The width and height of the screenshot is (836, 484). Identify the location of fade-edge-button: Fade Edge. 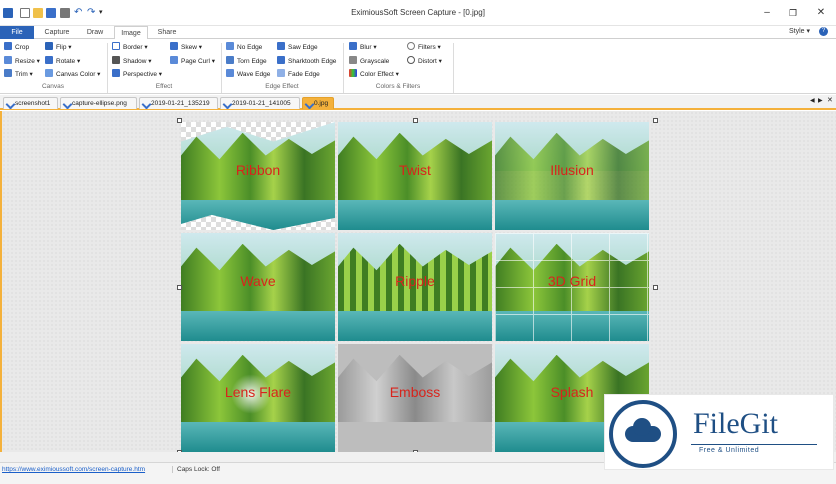
(298, 75).